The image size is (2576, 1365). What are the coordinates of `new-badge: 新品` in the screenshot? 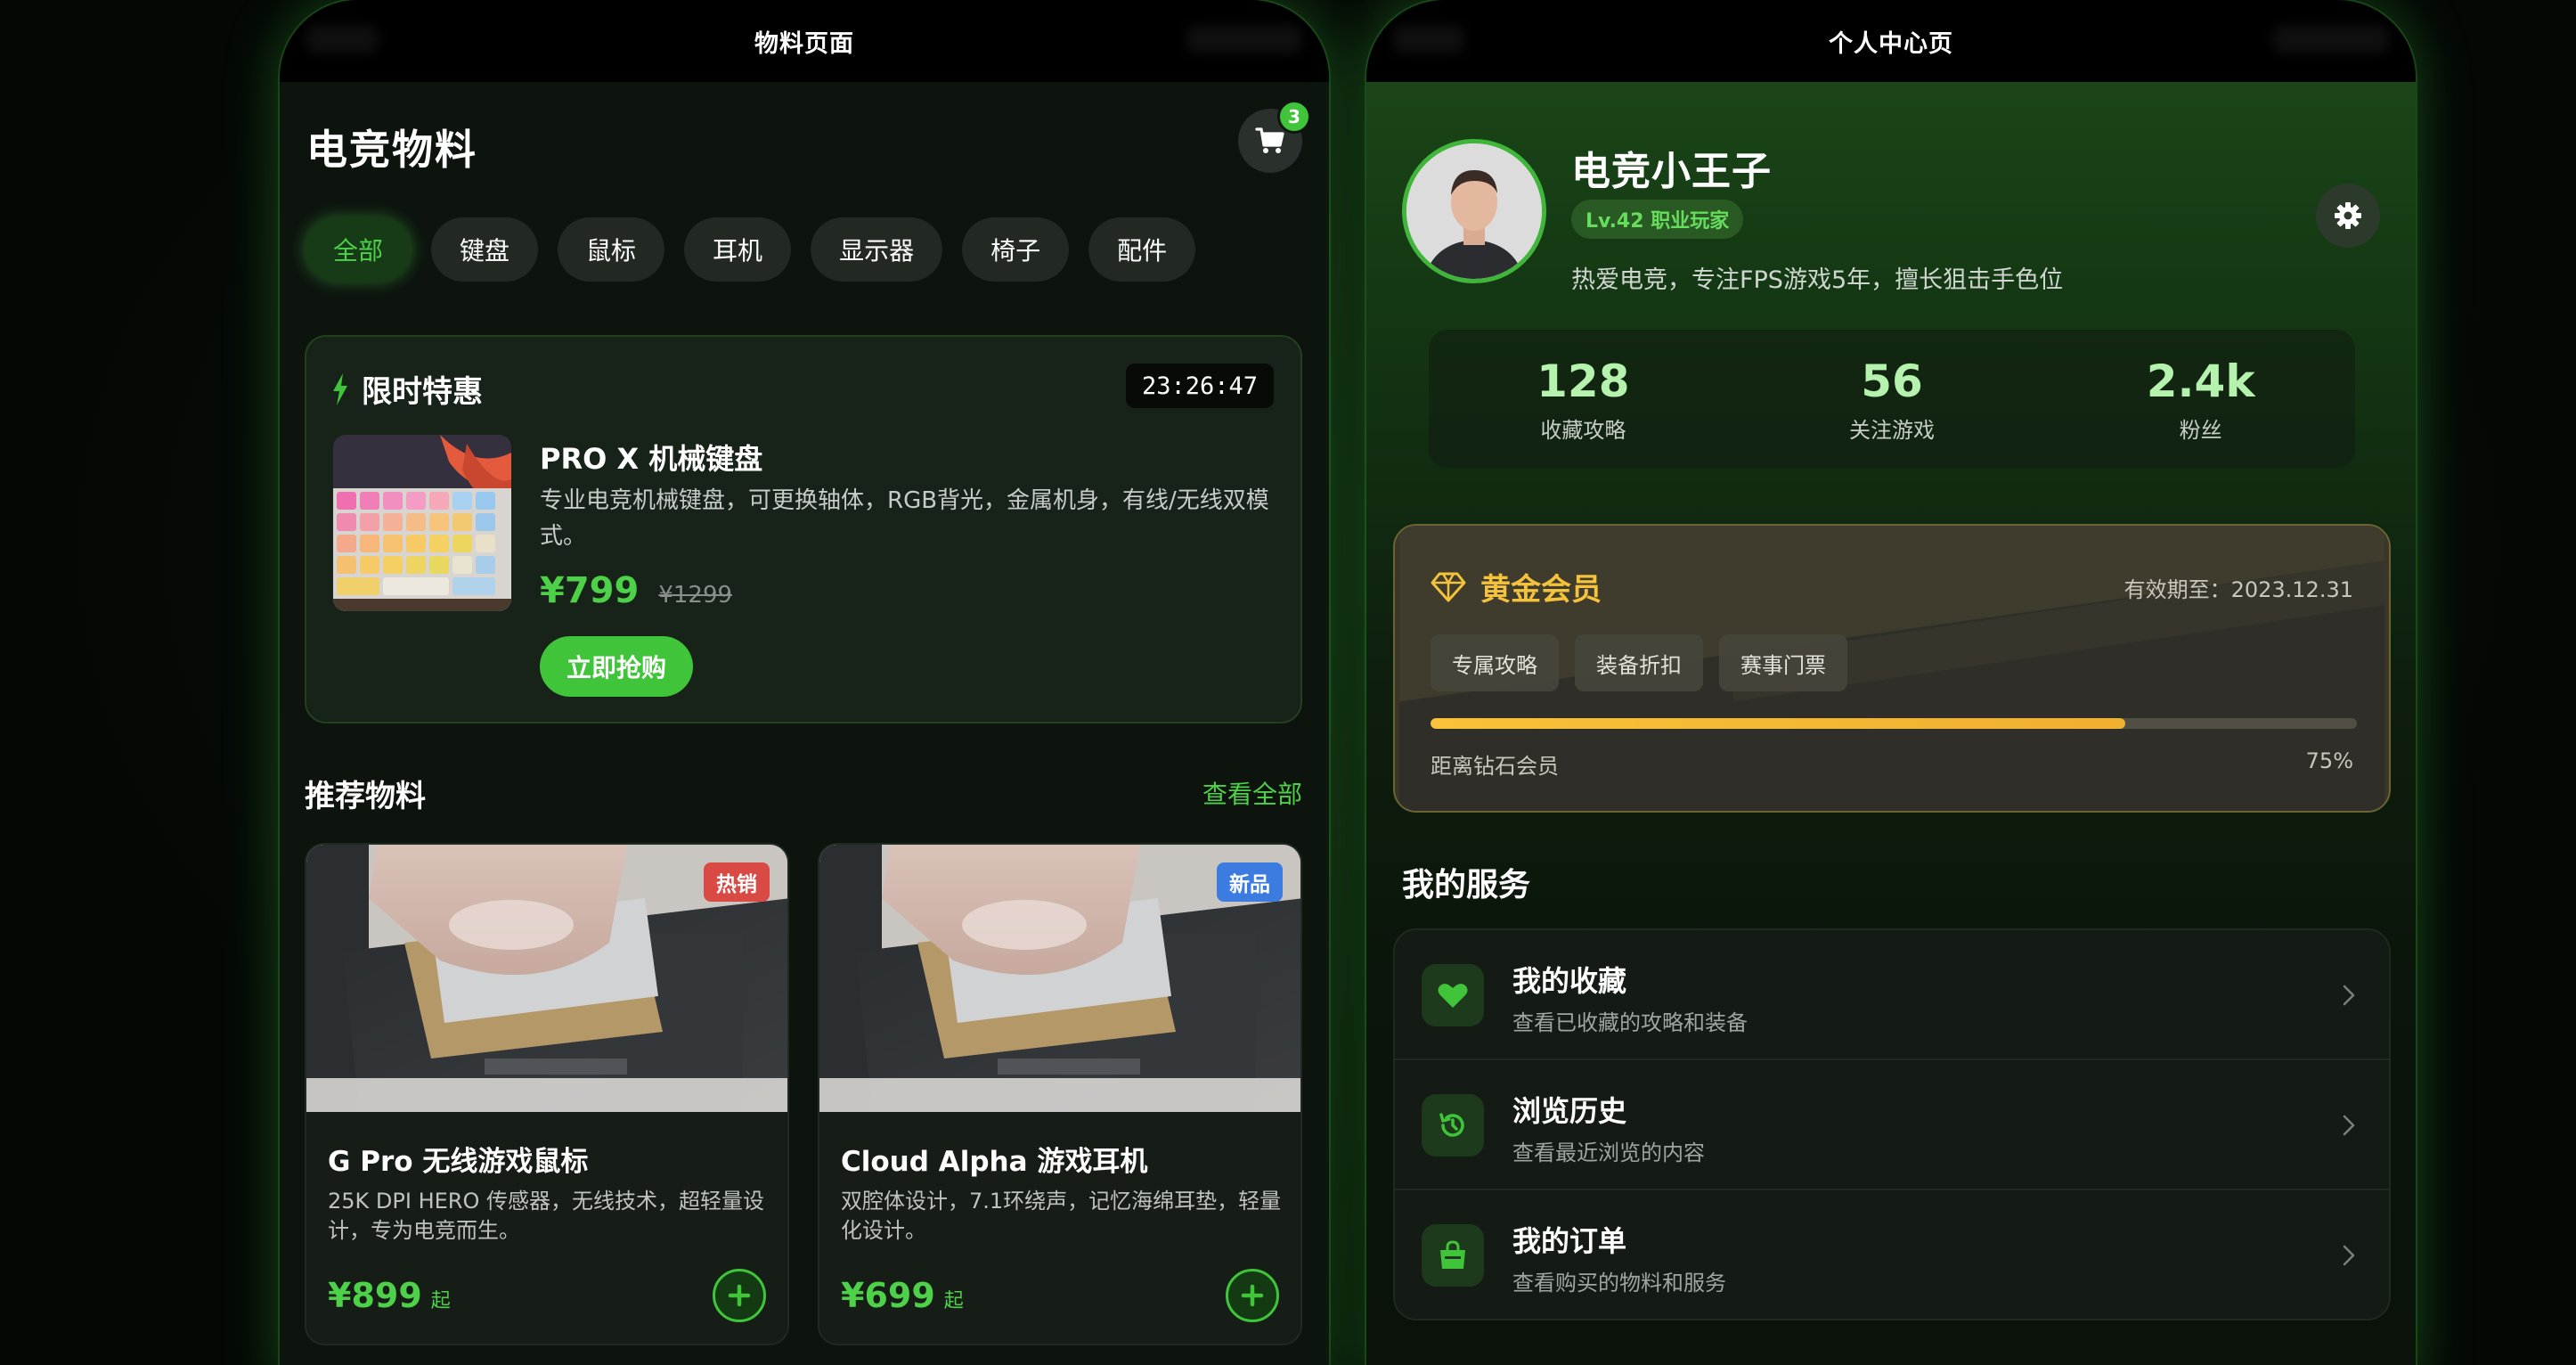 It's located at (1250, 882).